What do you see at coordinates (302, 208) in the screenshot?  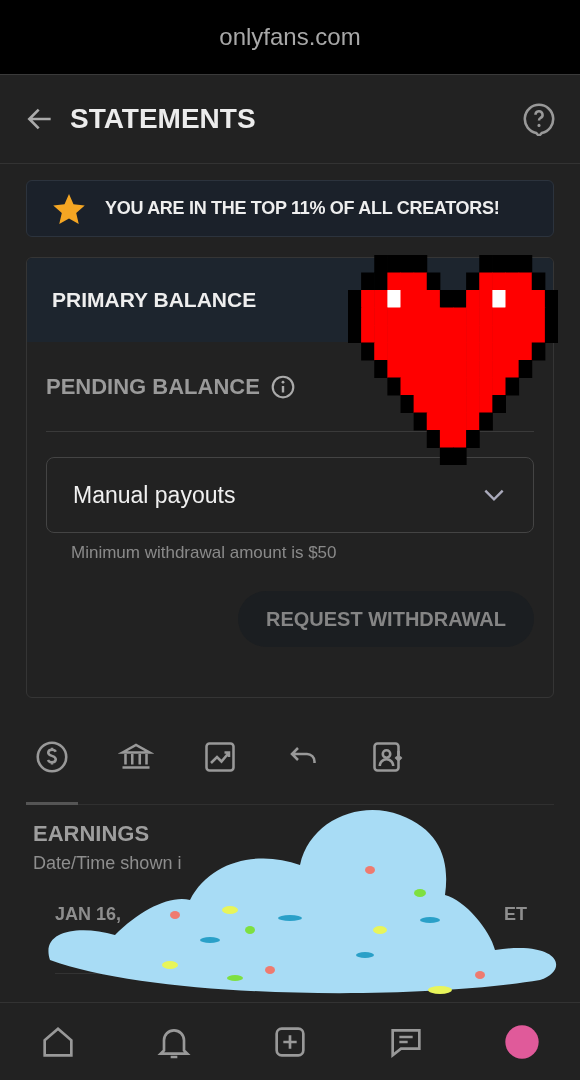 I see `banner-text: YOU ARE IN THE TOP 11% OF ALL CREATORS!` at bounding box center [302, 208].